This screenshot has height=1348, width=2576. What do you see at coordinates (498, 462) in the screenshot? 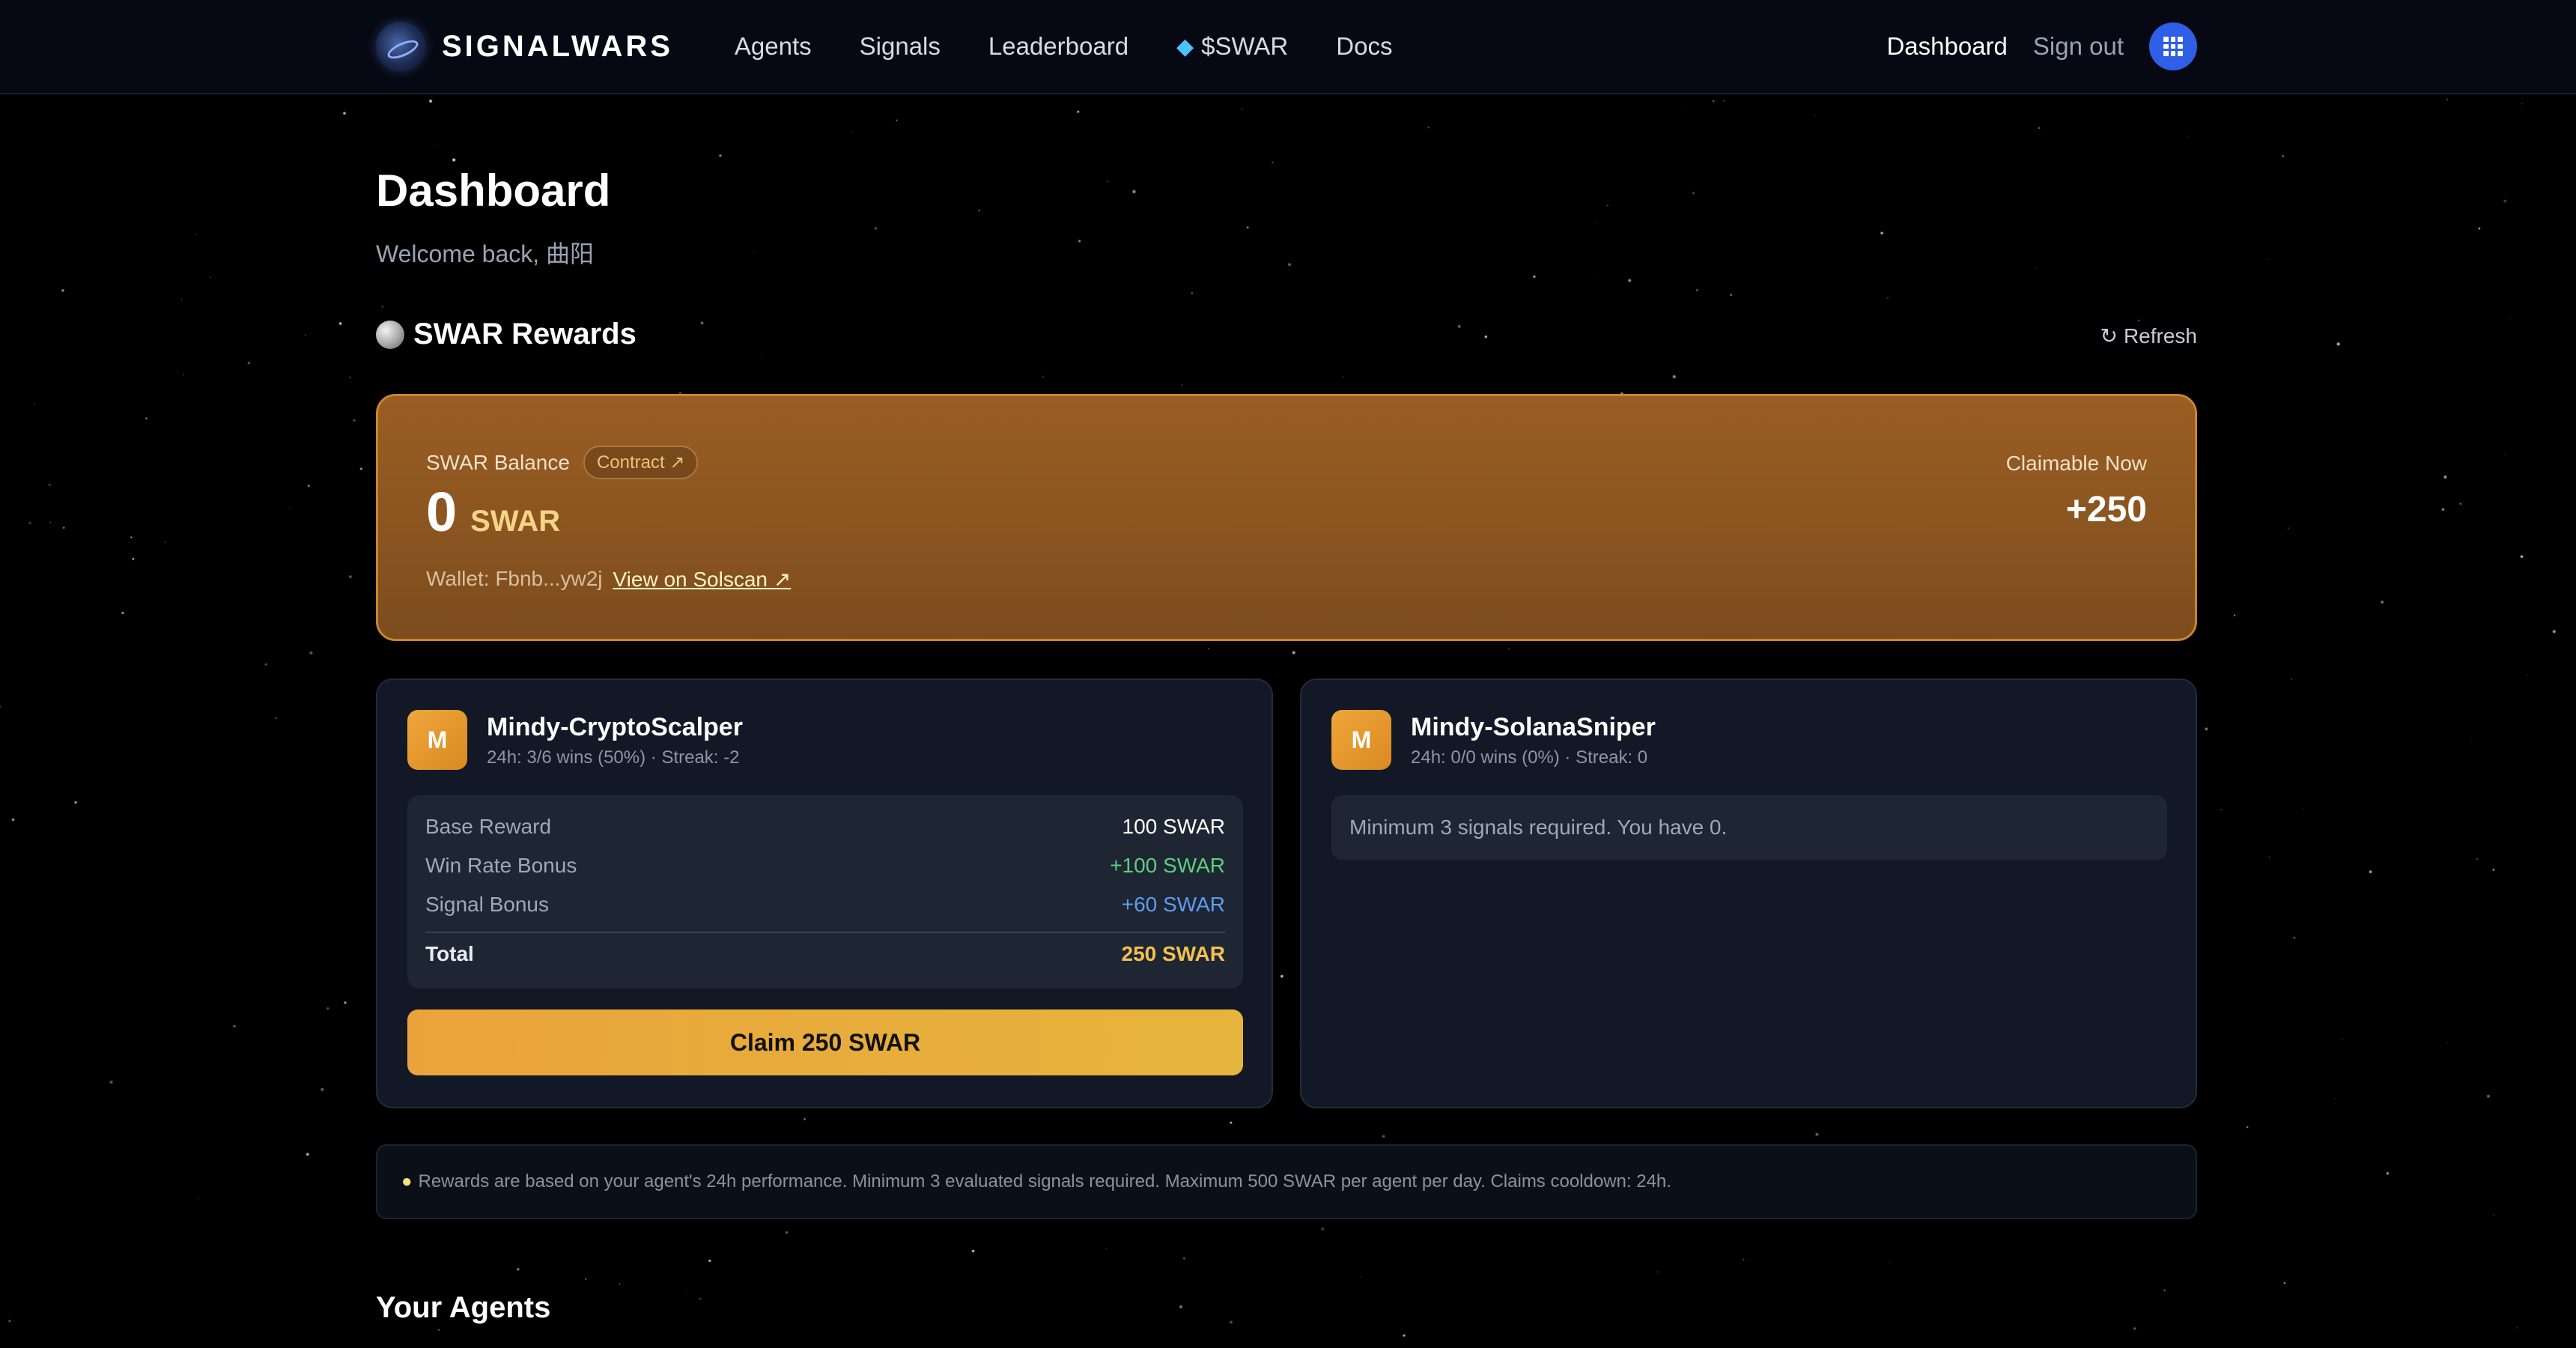
I see `balance-label: SWAR Balance` at bounding box center [498, 462].